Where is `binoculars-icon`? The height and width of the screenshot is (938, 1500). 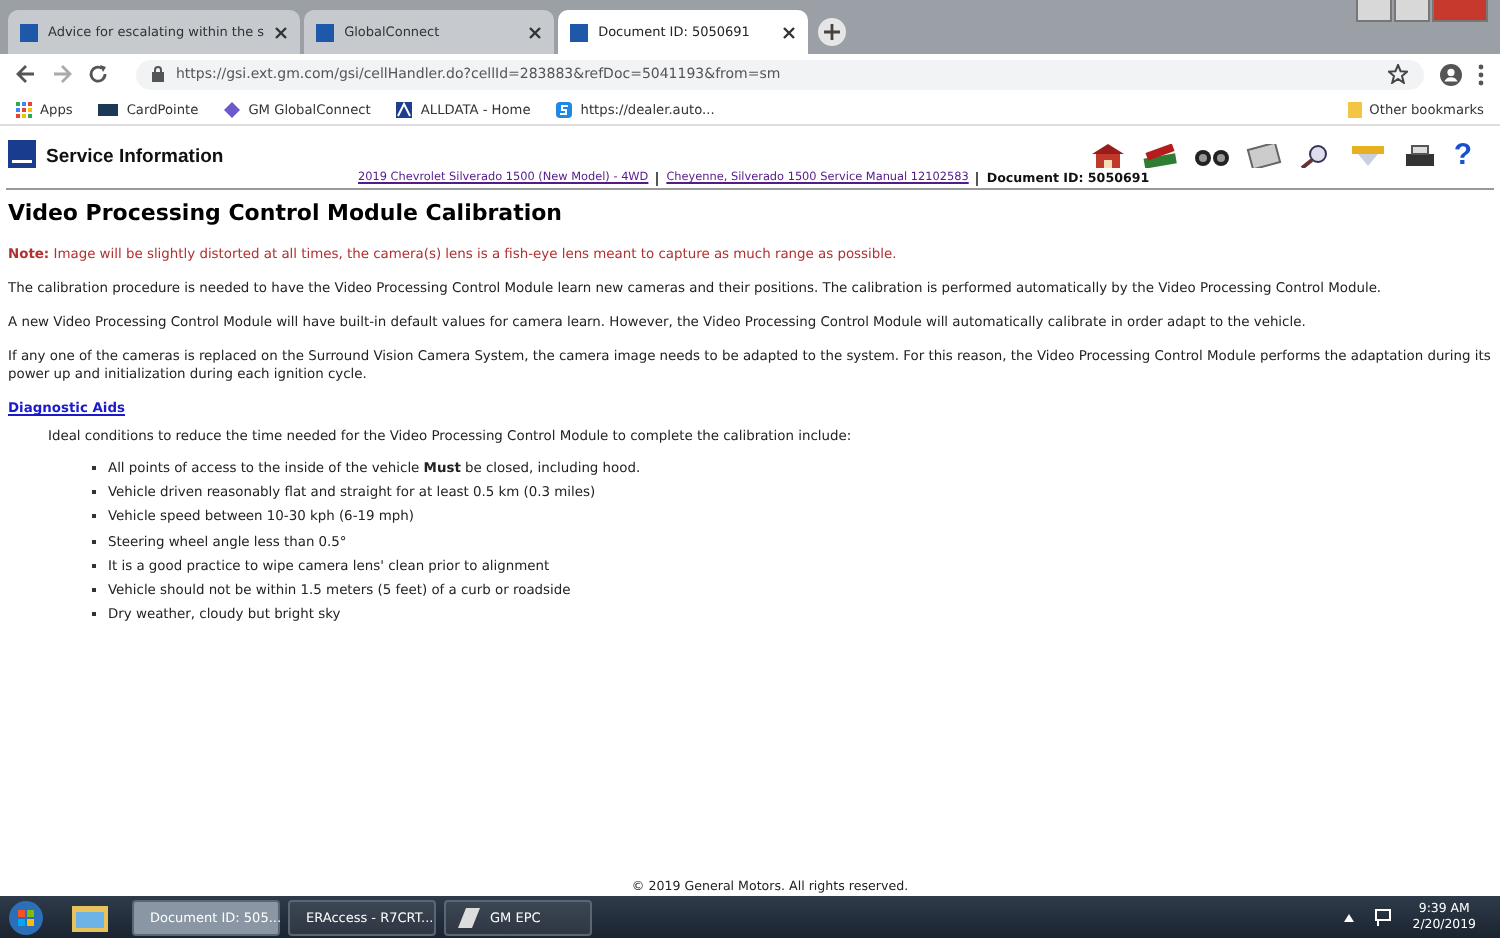
binoculars-icon is located at coordinates (1211, 156).